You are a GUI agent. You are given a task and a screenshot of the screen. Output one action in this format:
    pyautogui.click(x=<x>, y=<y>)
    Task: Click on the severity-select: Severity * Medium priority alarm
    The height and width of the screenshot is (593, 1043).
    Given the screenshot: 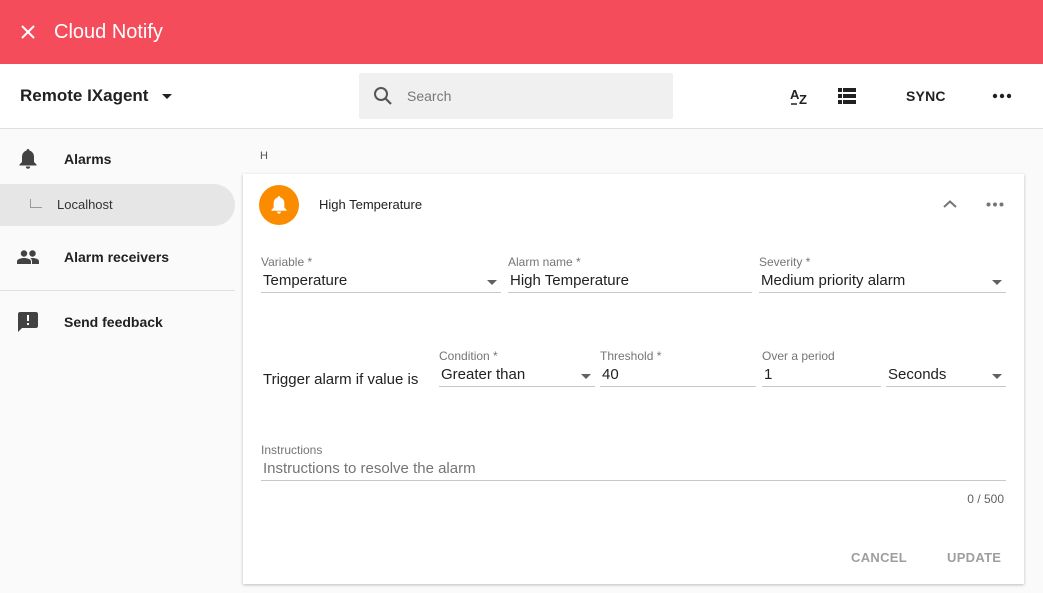 What is the action you would take?
    pyautogui.click(x=882, y=274)
    